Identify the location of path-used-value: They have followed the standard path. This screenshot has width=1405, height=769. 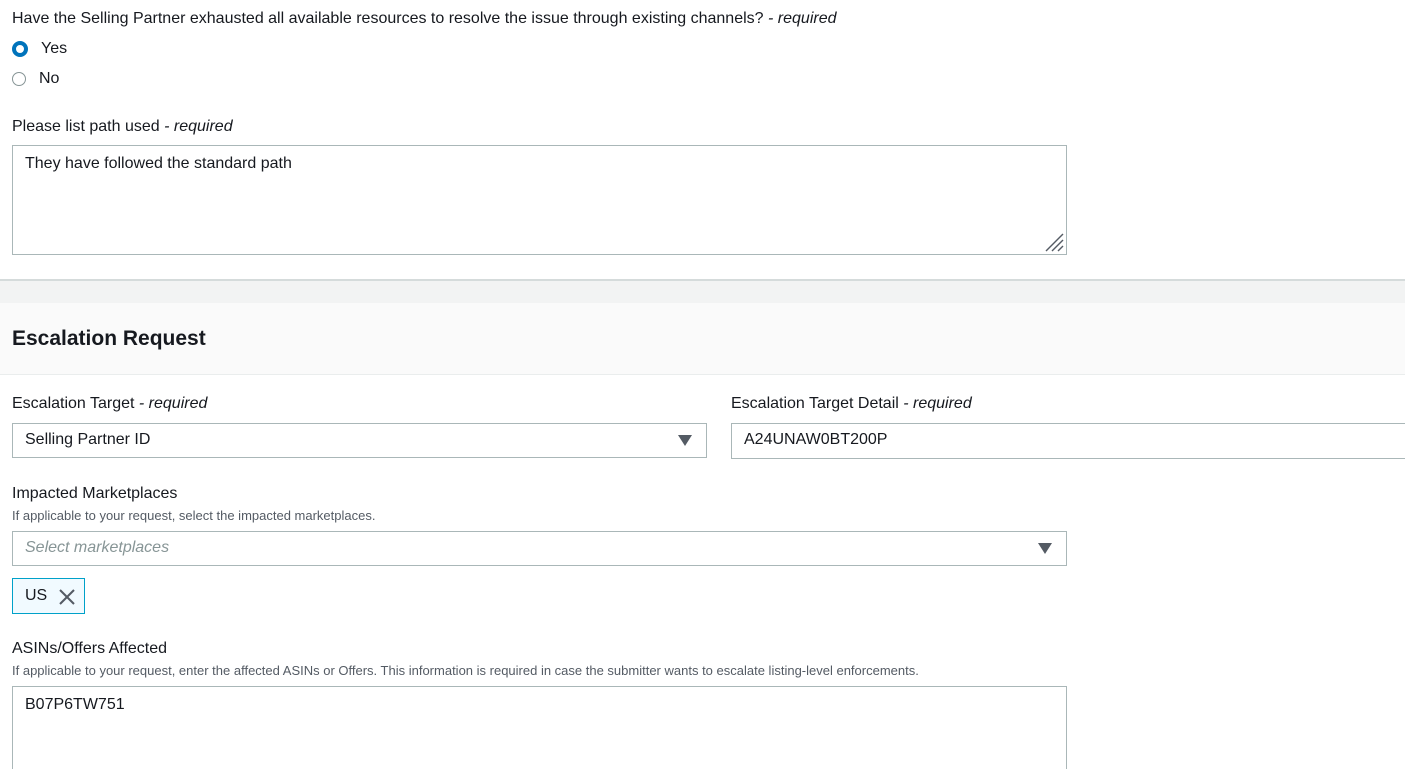
(158, 163).